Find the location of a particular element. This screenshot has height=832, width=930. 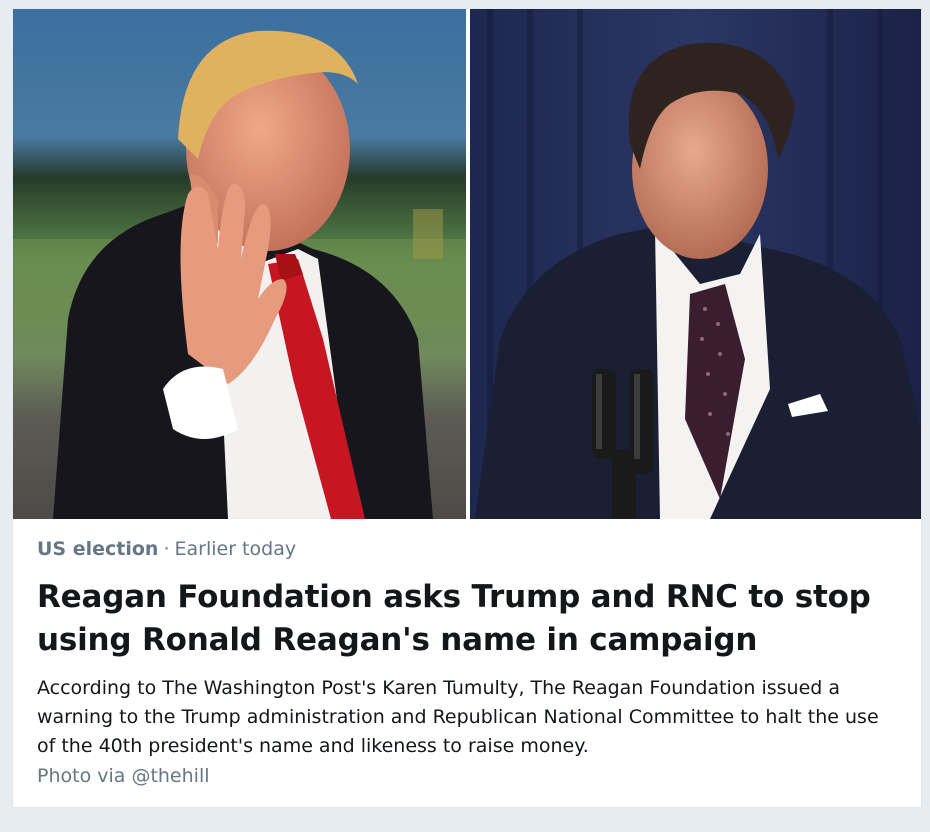

timestamp: Earlier today is located at coordinates (235, 549).